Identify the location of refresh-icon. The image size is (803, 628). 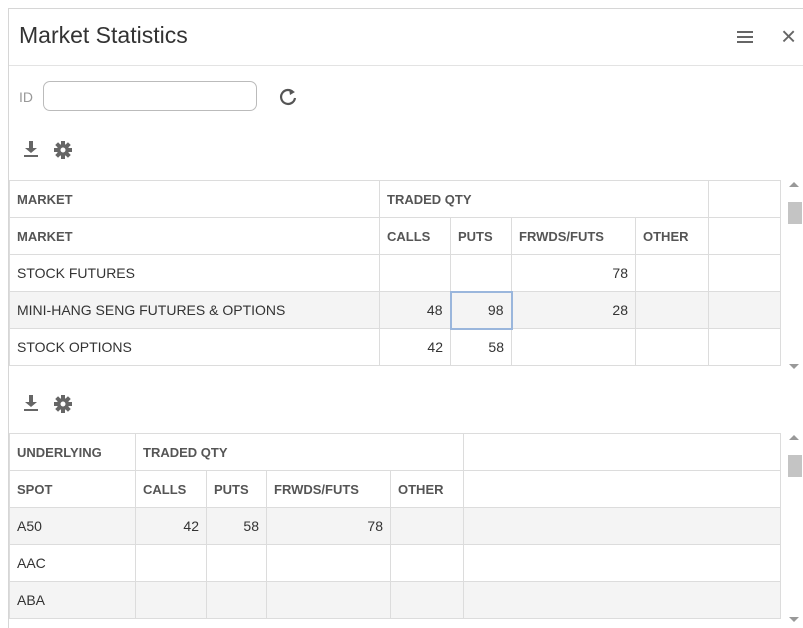
(288, 97).